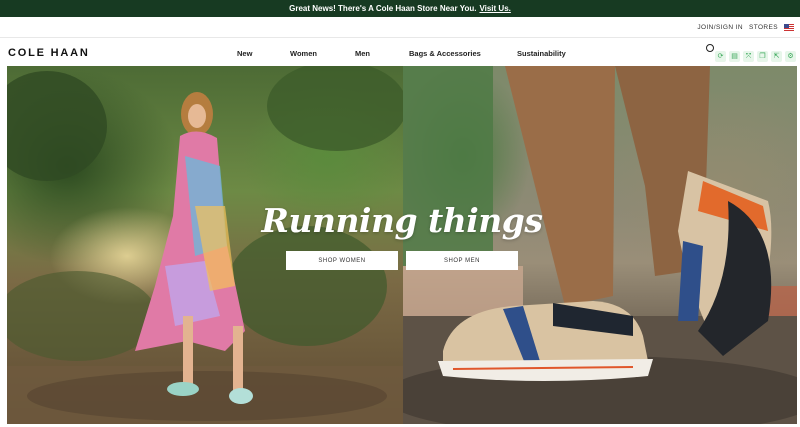 This screenshot has width=800, height=427. What do you see at coordinates (710, 48) in the screenshot?
I see `search-icon` at bounding box center [710, 48].